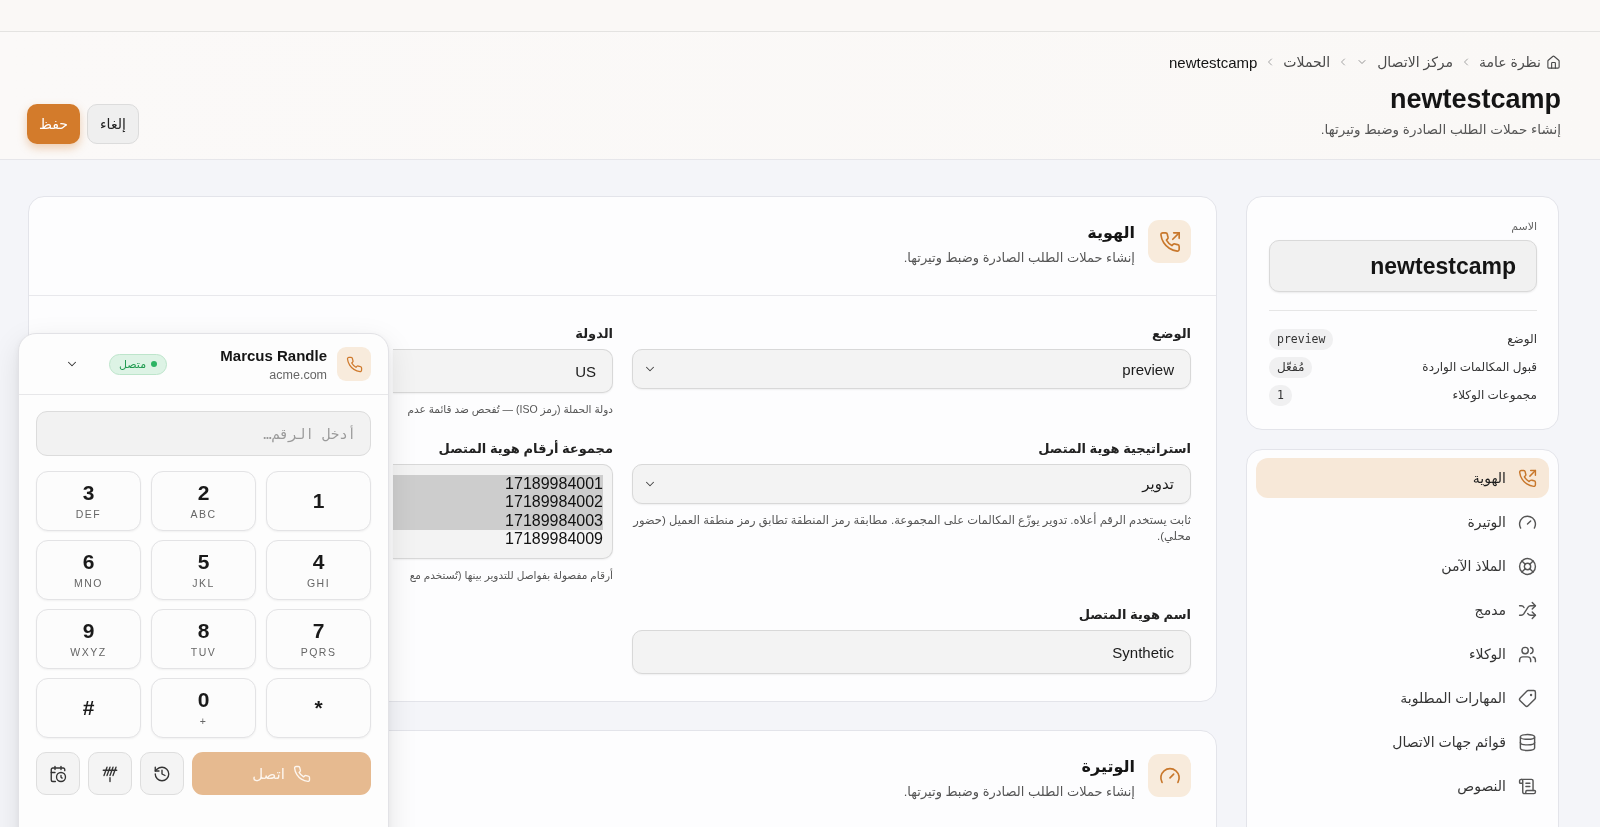 The image size is (1600, 827). I want to click on section-nav-item: الملاذ الآمن, so click(1402, 566).